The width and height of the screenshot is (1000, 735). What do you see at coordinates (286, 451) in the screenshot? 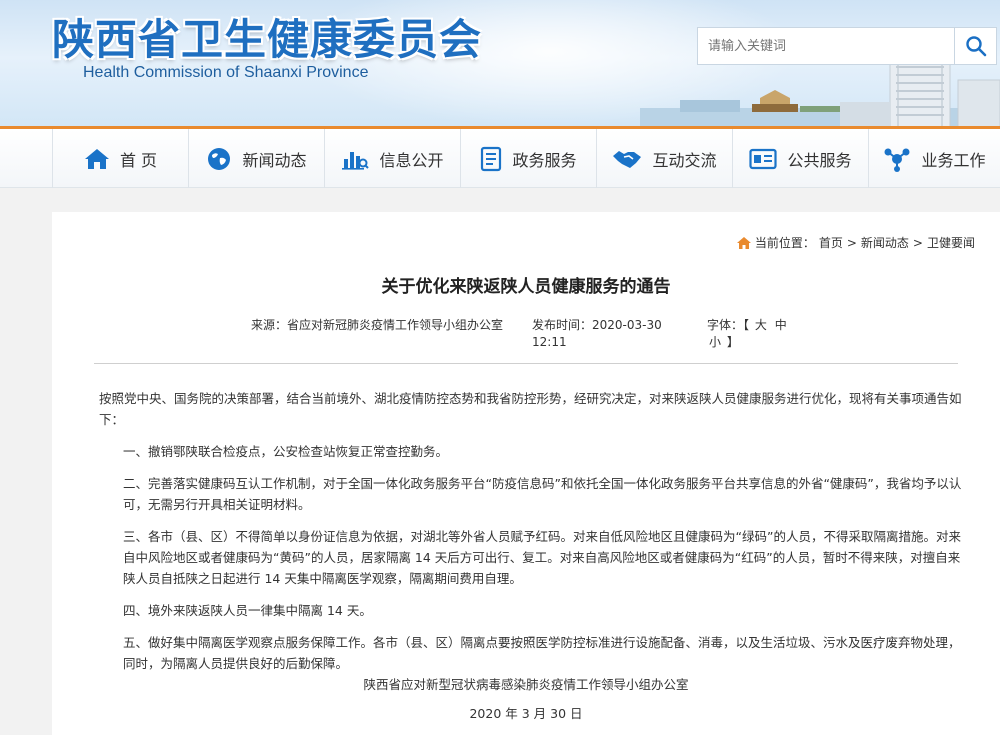
I see `article-paragraph: 一、撤销鄂陕联合检疫点，公安检查站恢复正常查控勤务。` at bounding box center [286, 451].